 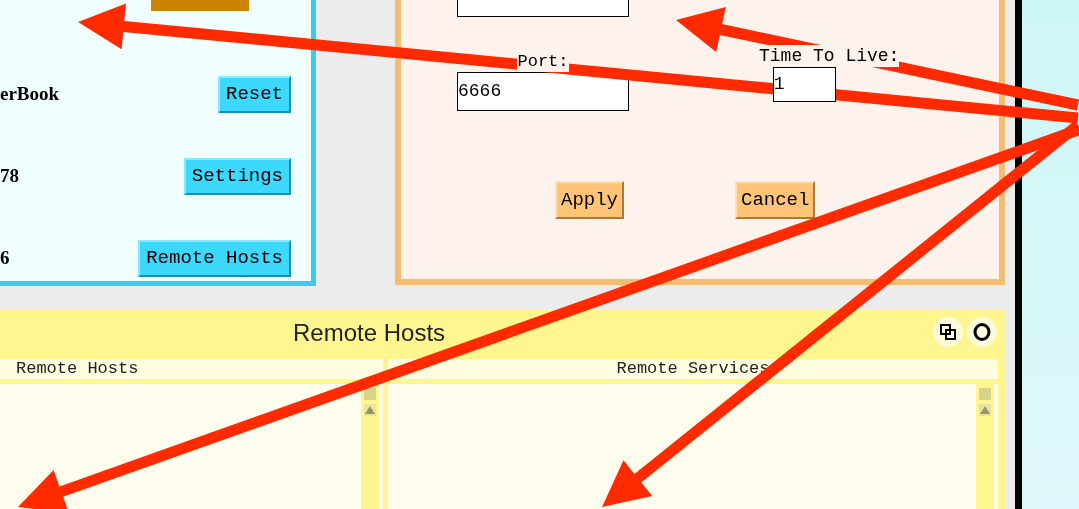 I want to click on scroll-top-icon, so click(x=370, y=394).